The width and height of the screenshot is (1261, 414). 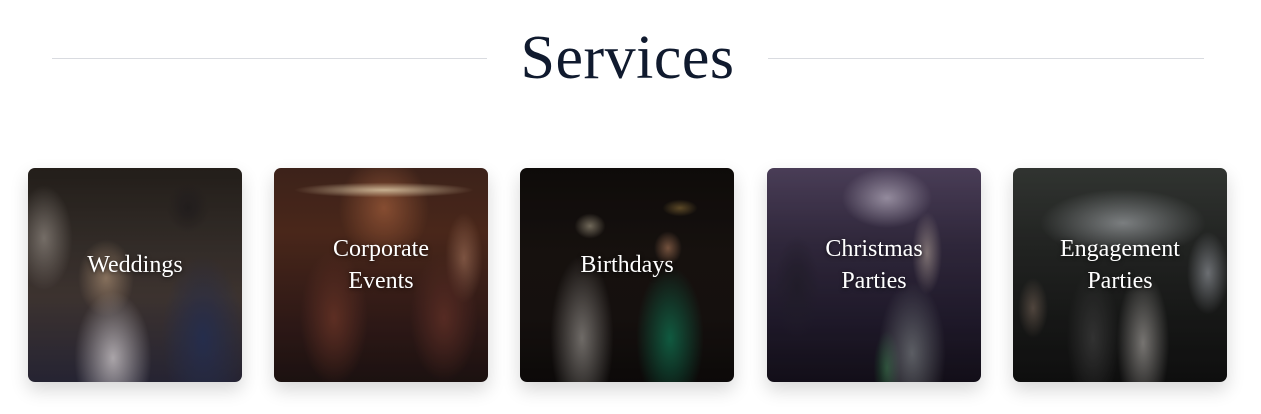 What do you see at coordinates (1120, 265) in the screenshot?
I see `service-card-label: Engagement Parties` at bounding box center [1120, 265].